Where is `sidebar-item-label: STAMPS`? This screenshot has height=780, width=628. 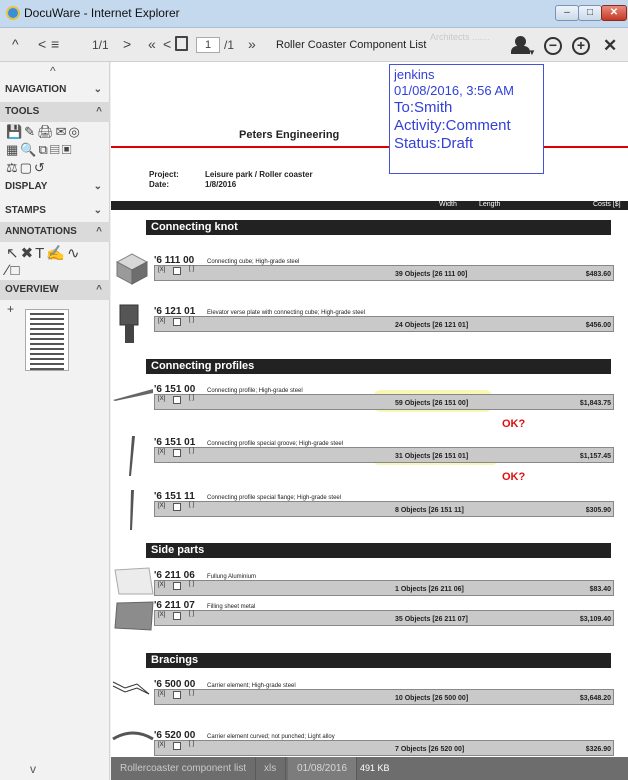 sidebar-item-label: STAMPS is located at coordinates (25, 210).